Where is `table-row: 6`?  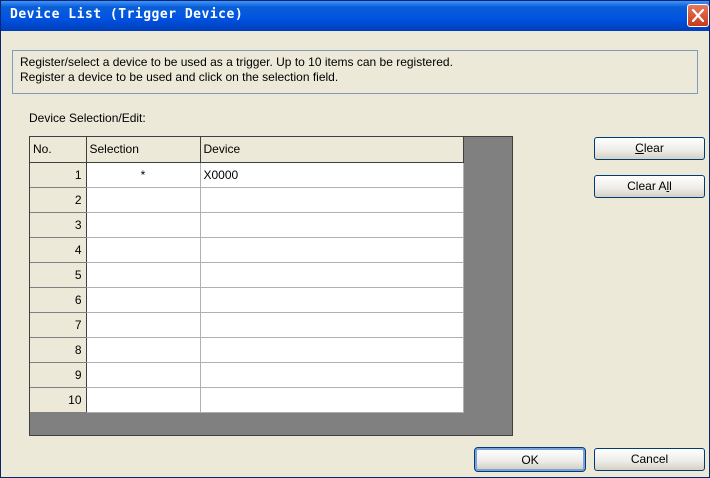 table-row: 6 is located at coordinates (247, 300).